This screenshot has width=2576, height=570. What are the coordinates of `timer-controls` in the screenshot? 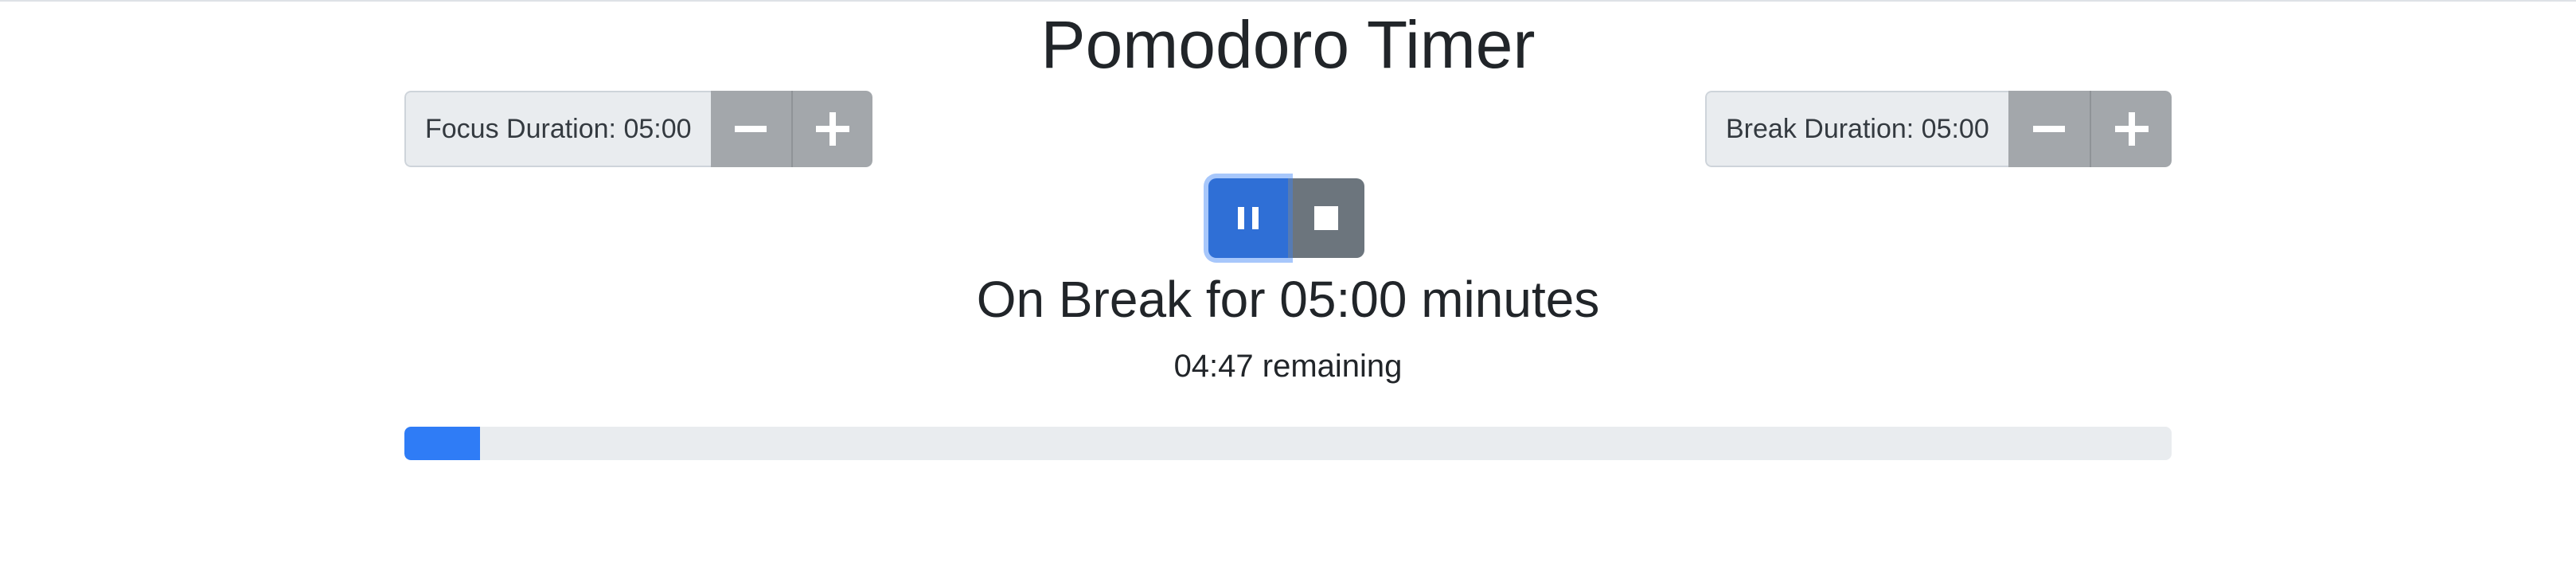 It's located at (1286, 218).